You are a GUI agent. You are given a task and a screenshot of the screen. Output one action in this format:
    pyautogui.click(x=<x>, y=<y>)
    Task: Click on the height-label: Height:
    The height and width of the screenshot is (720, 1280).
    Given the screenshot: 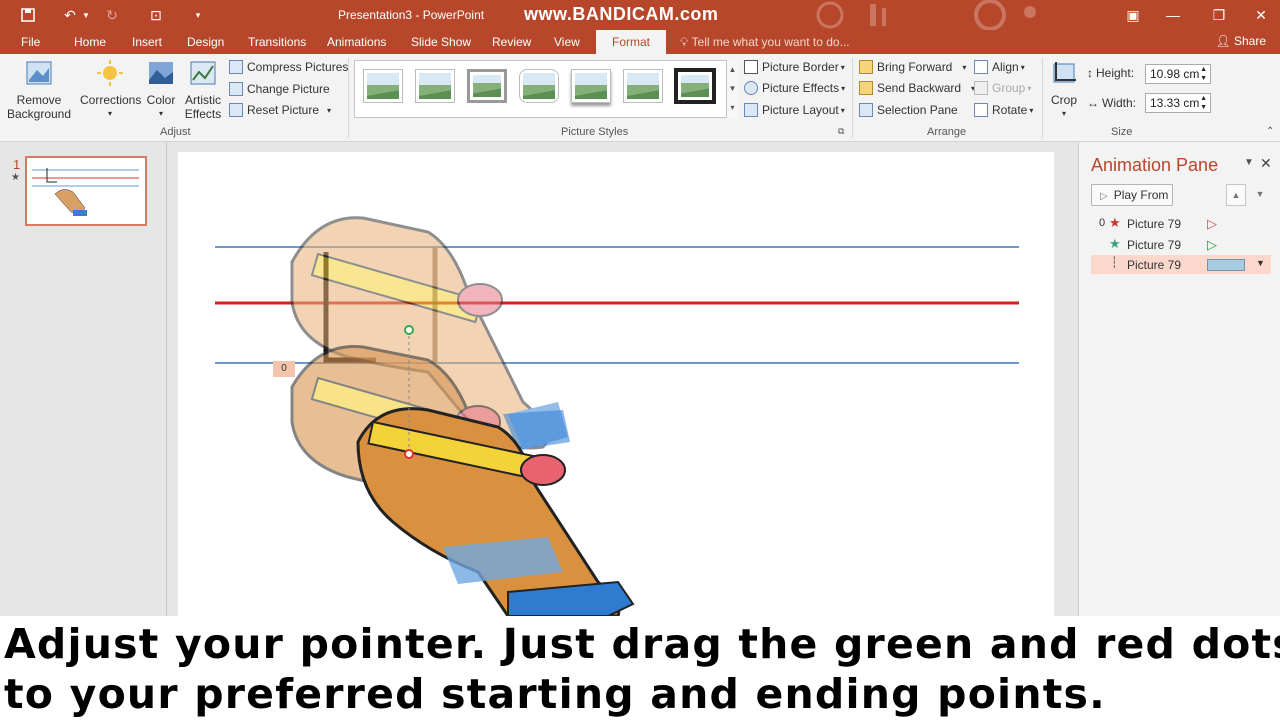 What is the action you would take?
    pyautogui.click(x=1115, y=73)
    